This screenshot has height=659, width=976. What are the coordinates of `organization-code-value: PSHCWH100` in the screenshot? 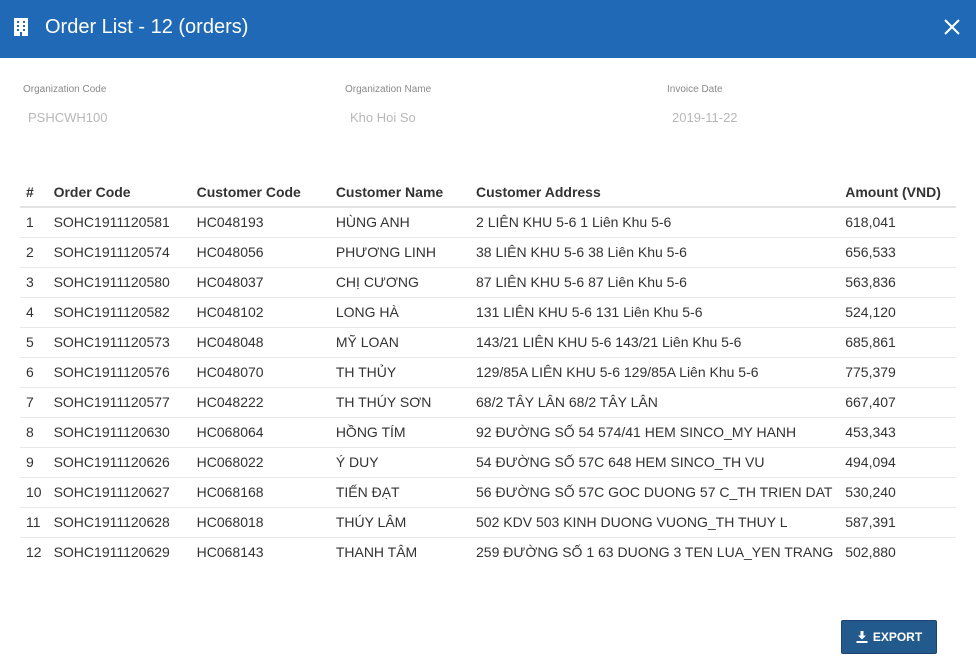 It's located at (68, 117).